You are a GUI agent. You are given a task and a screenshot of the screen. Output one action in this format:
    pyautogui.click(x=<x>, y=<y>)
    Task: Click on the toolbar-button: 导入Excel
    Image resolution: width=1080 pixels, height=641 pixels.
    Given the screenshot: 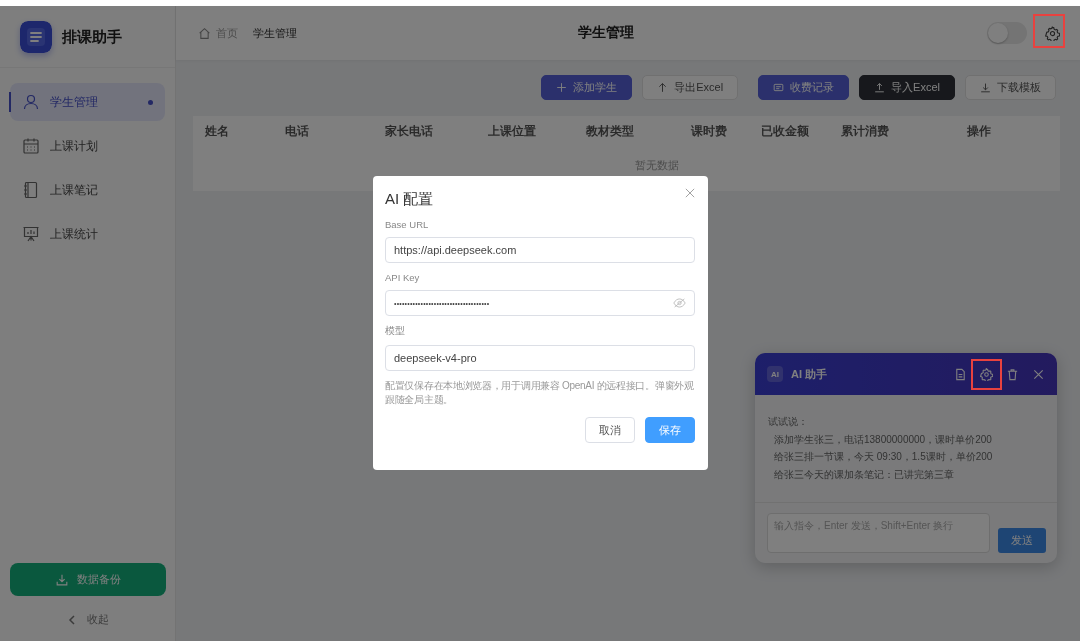 What is the action you would take?
    pyautogui.click(x=907, y=87)
    